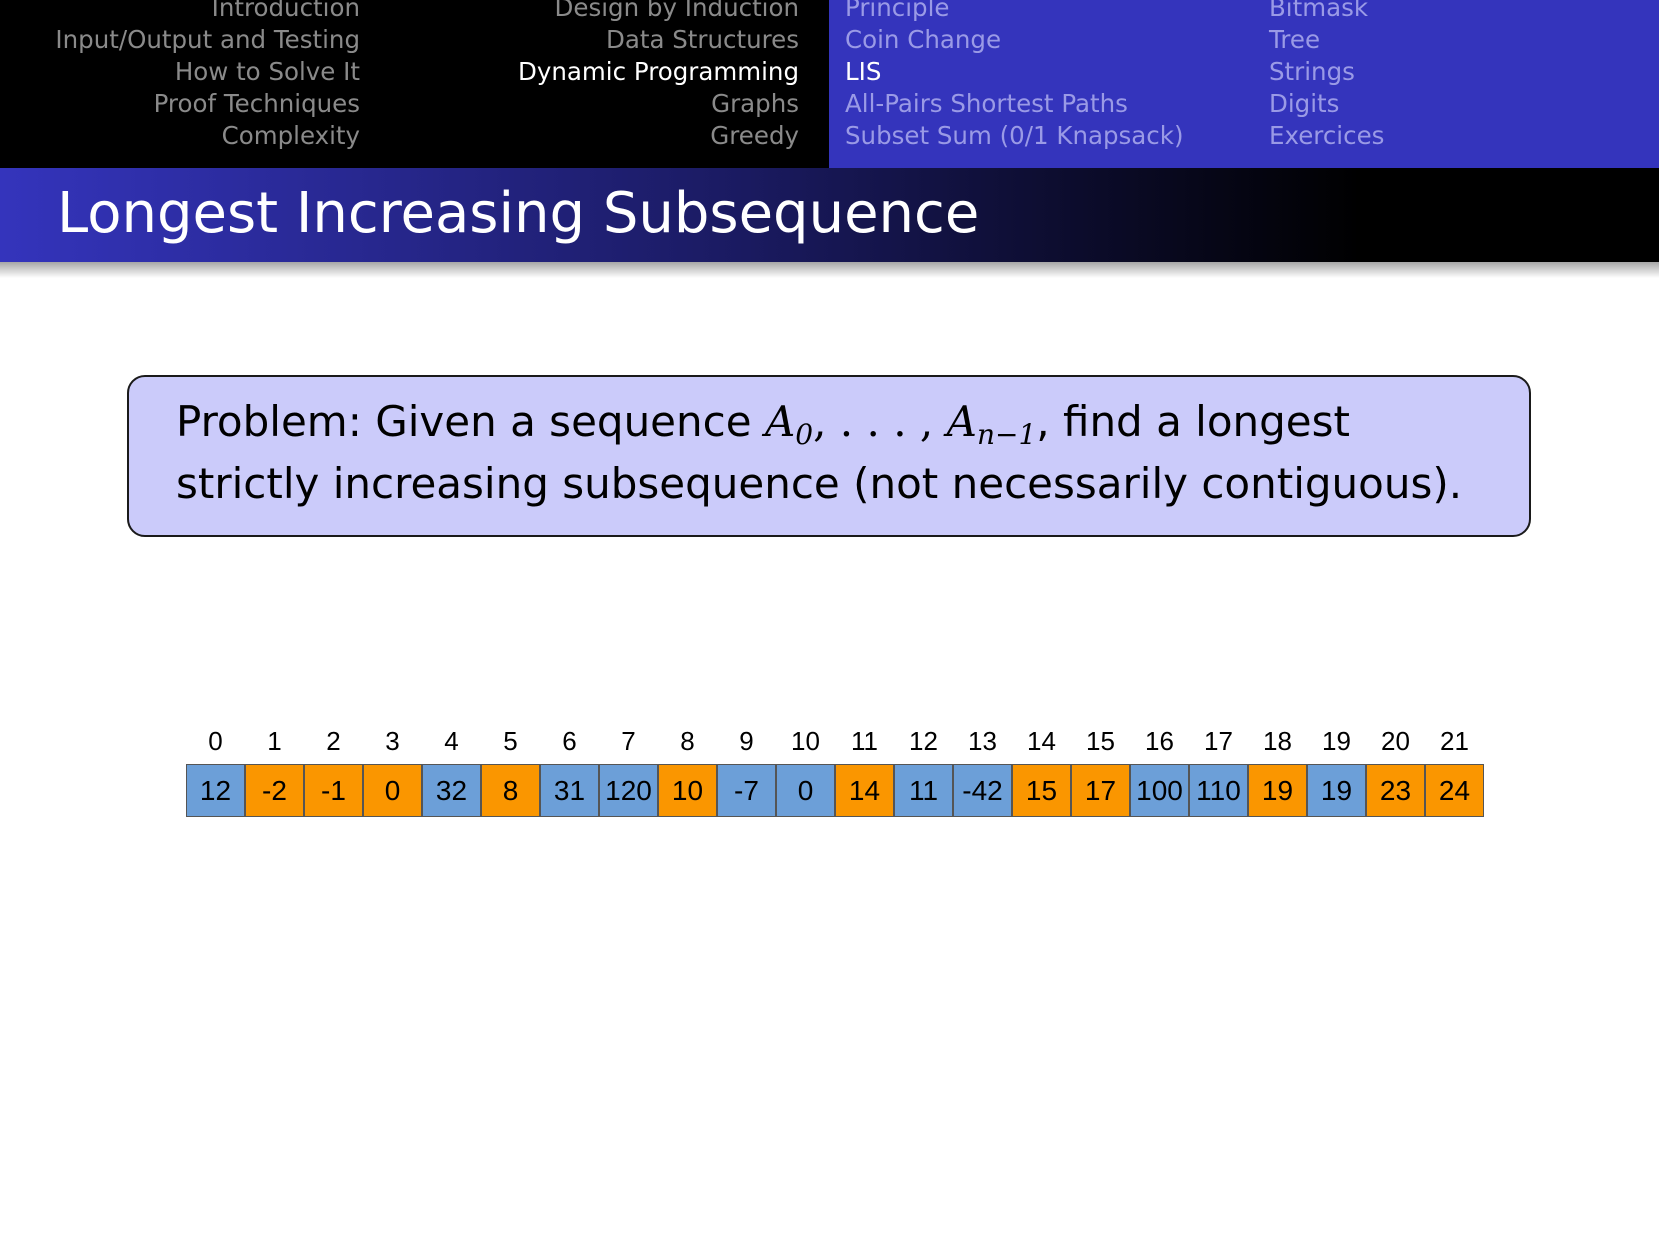  Describe the element at coordinates (1326, 72) in the screenshot. I see `nav-item: Strings` at that location.